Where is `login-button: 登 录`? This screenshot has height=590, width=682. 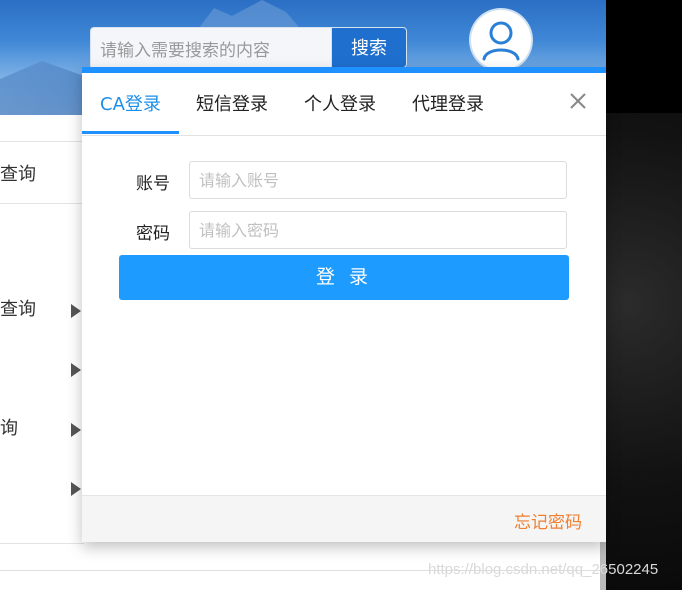 login-button: 登 录 is located at coordinates (344, 277).